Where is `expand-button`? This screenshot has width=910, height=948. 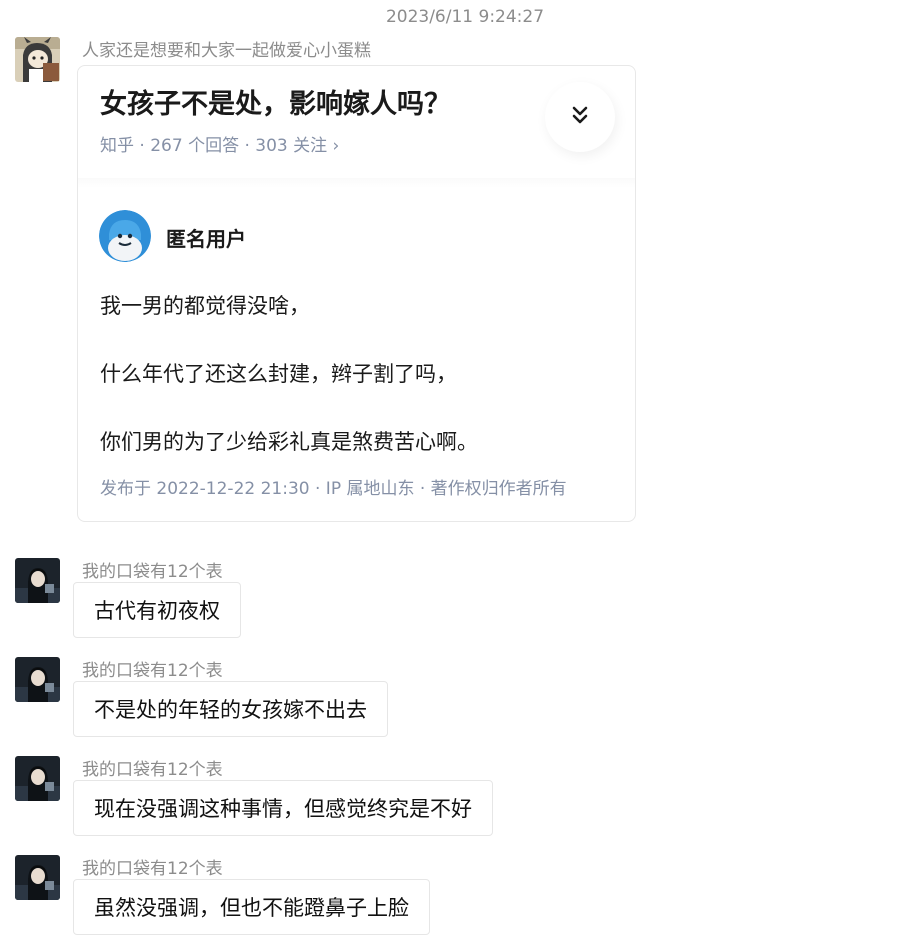 expand-button is located at coordinates (580, 117).